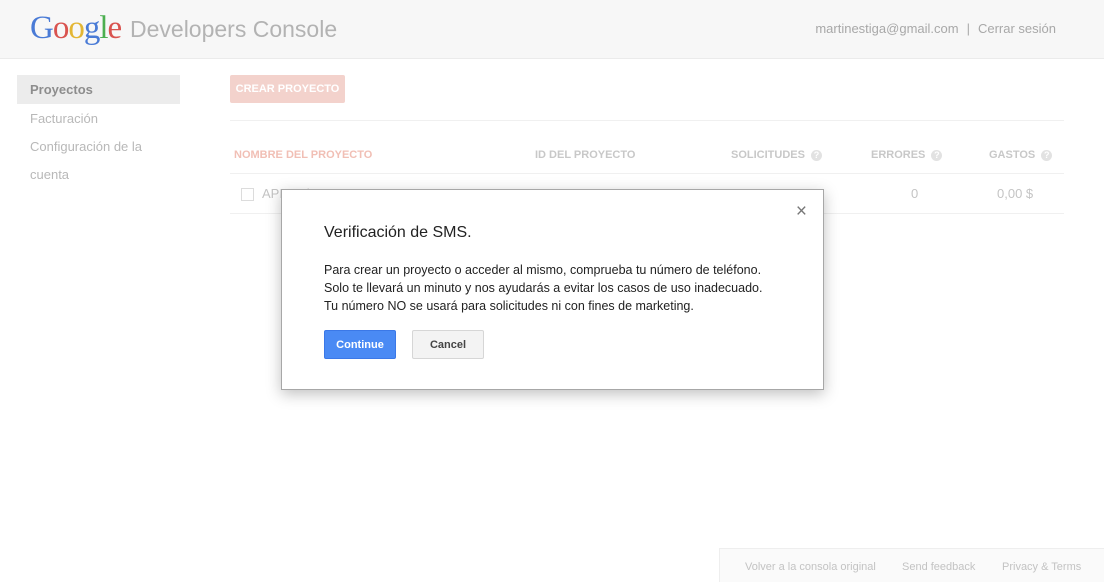  Describe the element at coordinates (907, 155) in the screenshot. I see `column-header-errors: ERRORES?` at that location.